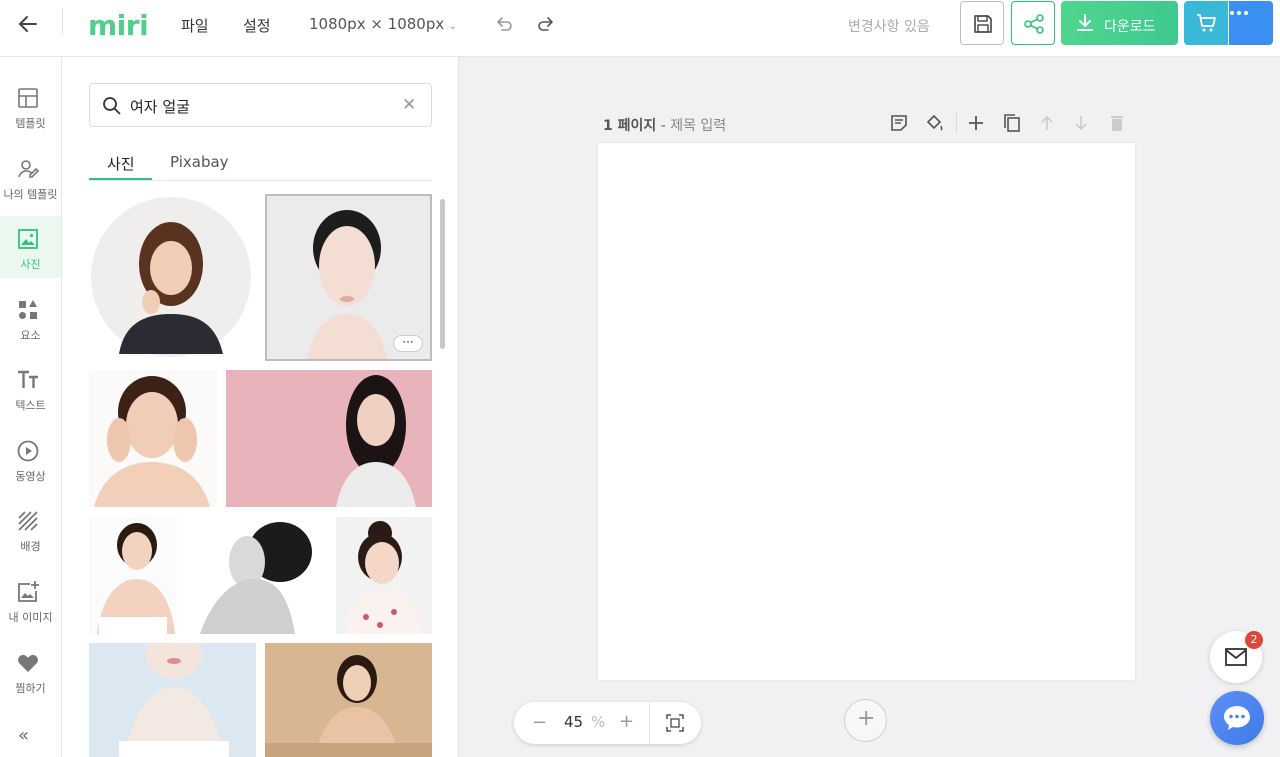 Image resolution: width=1280 pixels, height=757 pixels. I want to click on sidebar-item-my-template: 나의 템플릿, so click(30, 177).